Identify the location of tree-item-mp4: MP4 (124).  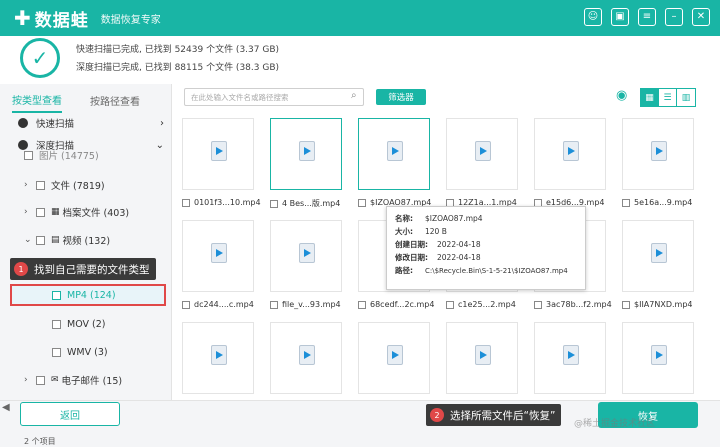
(86, 295).